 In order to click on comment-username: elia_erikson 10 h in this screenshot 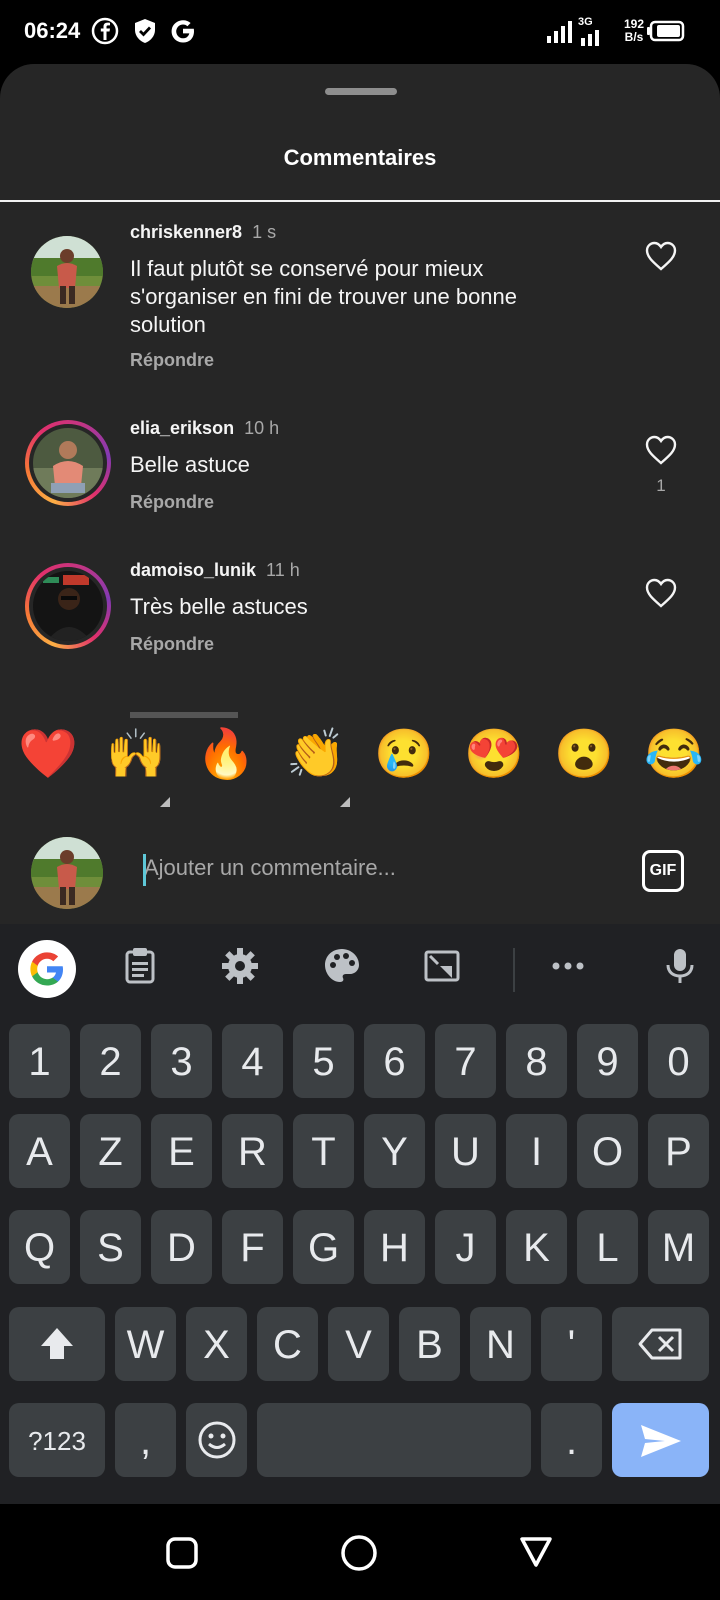, I will do `click(204, 428)`.